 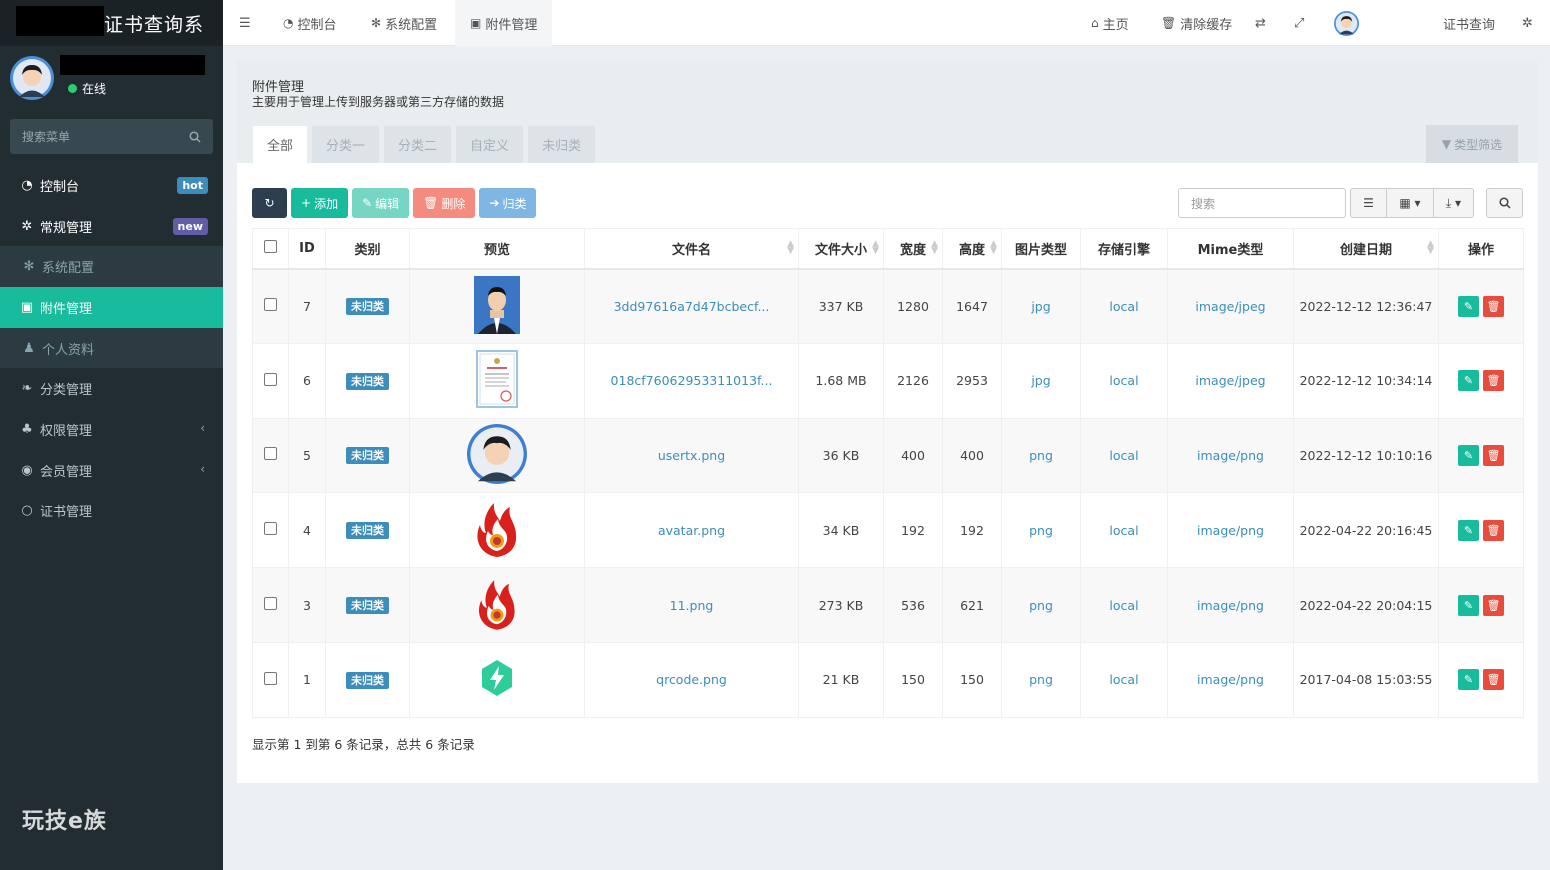 I want to click on sidebar-item-general: ✲ 常规管理 new, so click(x=111, y=226).